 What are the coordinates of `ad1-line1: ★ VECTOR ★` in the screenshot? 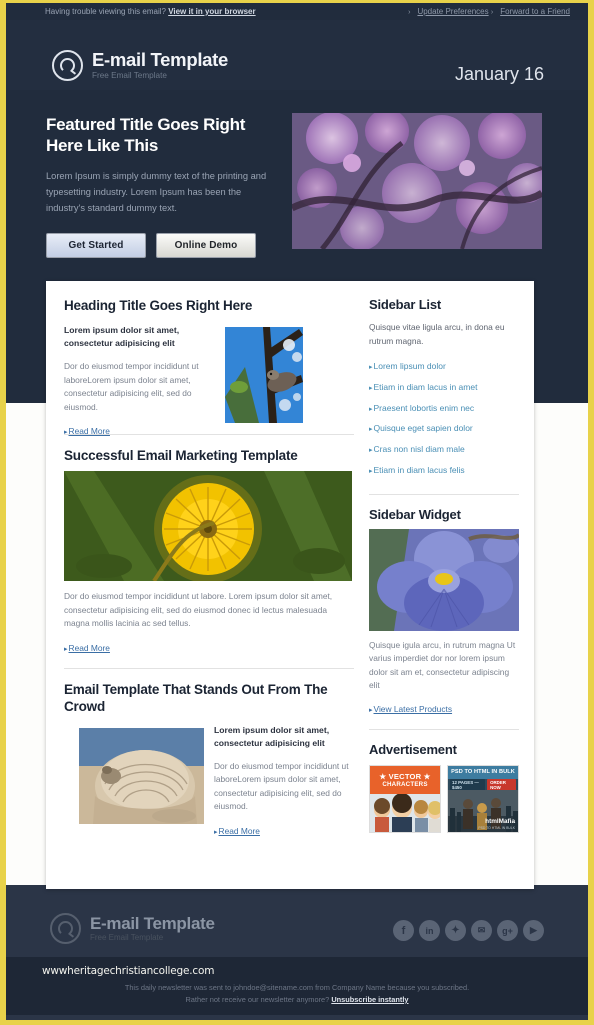 It's located at (405, 777).